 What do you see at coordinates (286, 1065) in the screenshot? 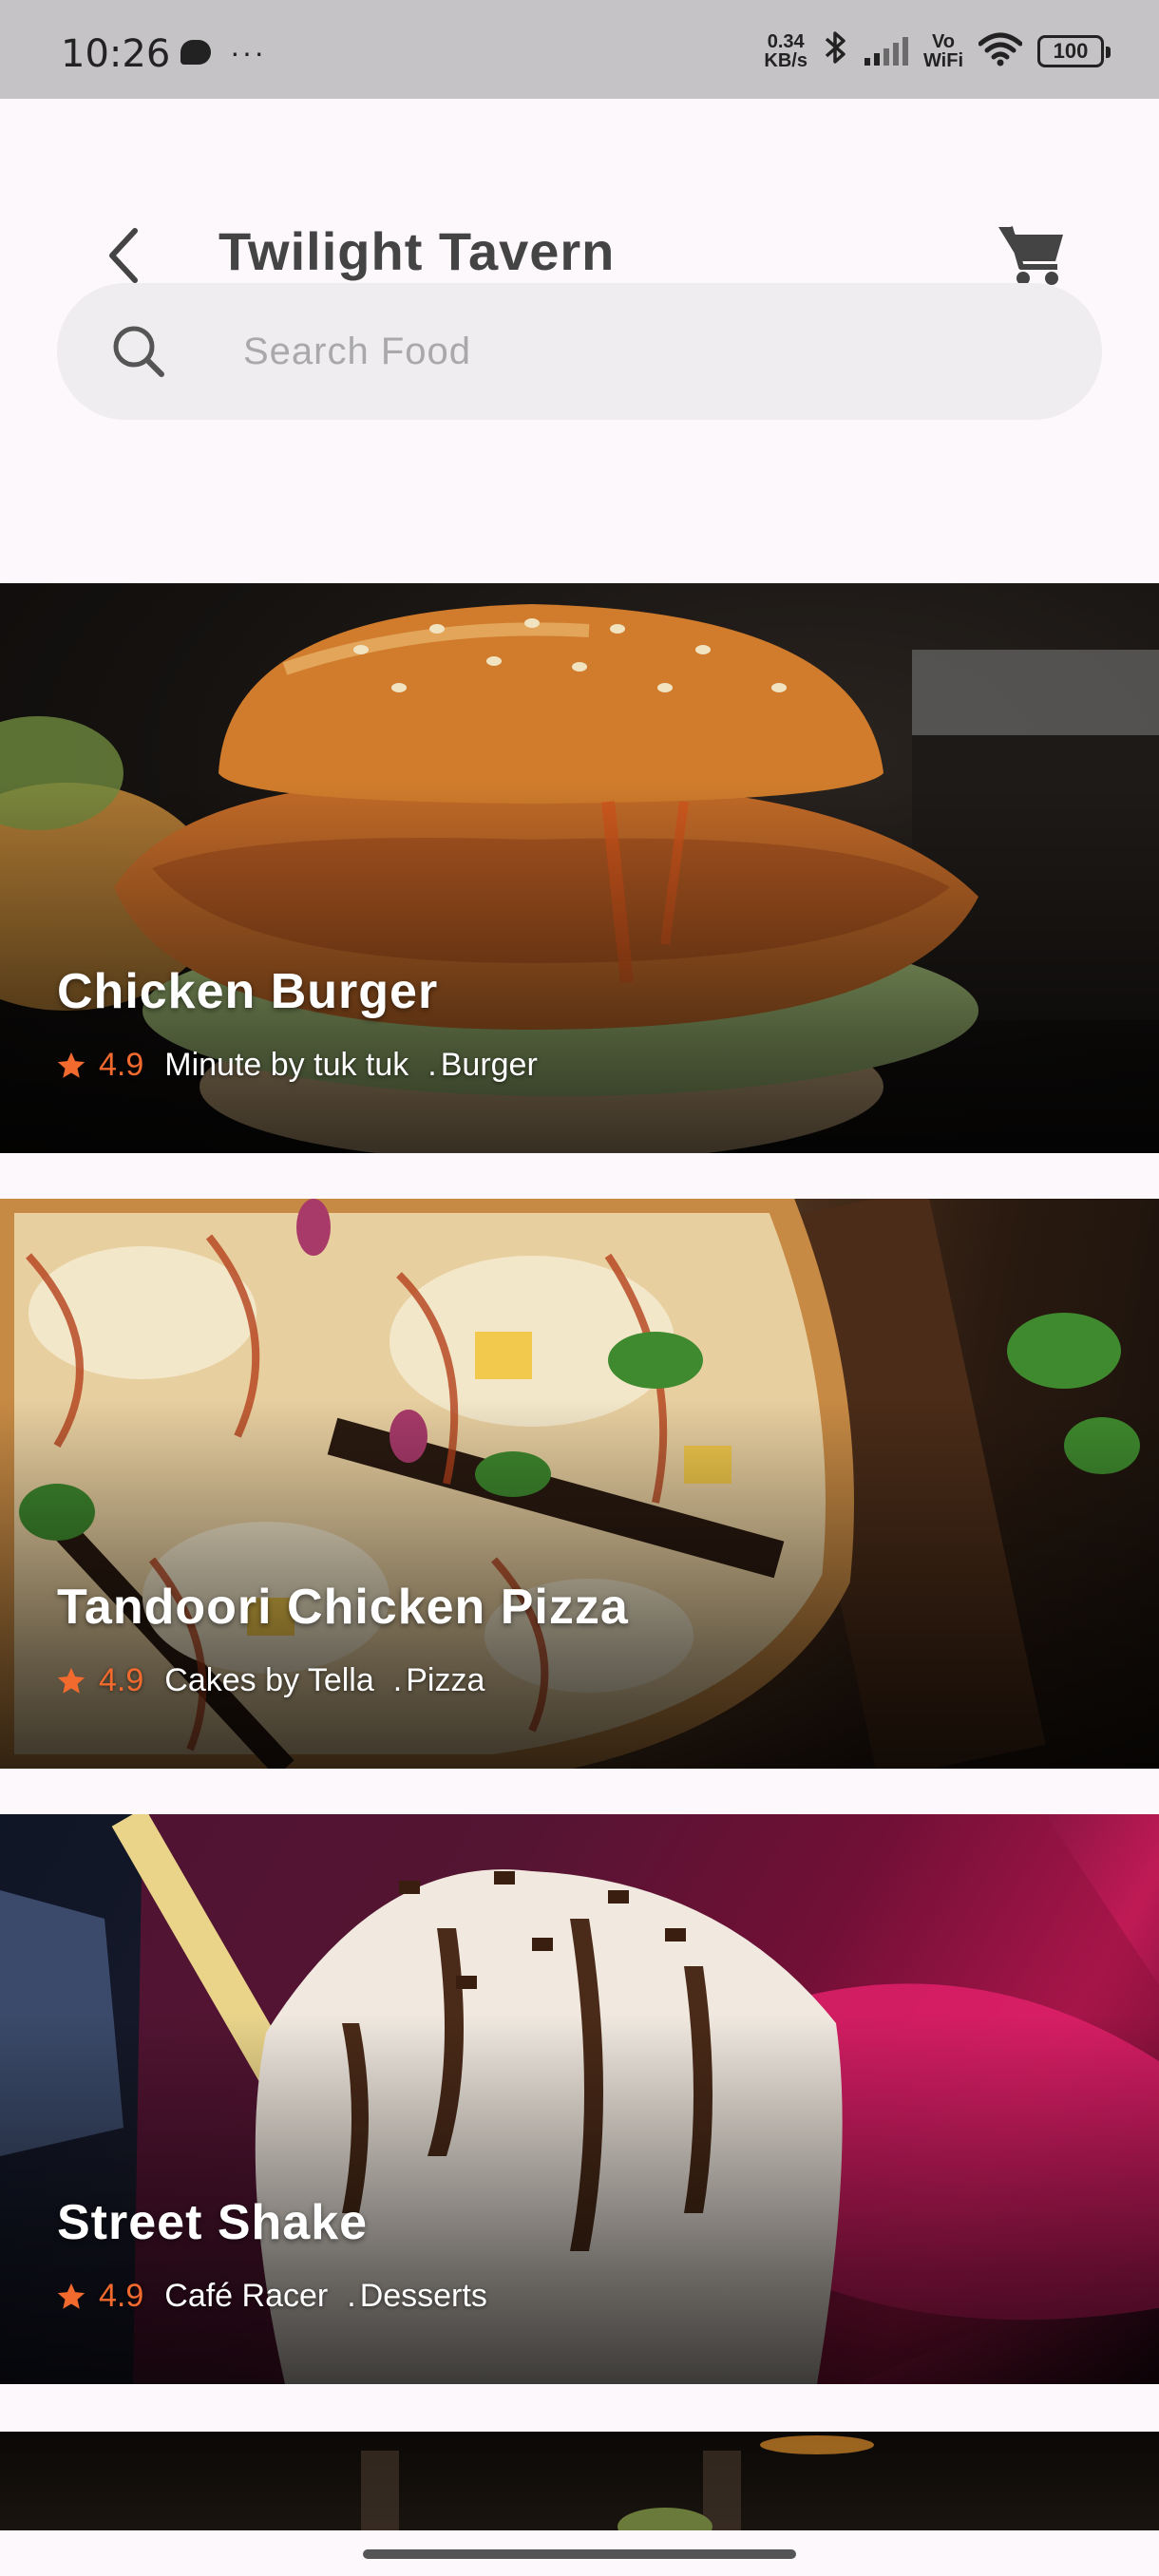
I see `restaurant-name: Minute by tuk tuk` at bounding box center [286, 1065].